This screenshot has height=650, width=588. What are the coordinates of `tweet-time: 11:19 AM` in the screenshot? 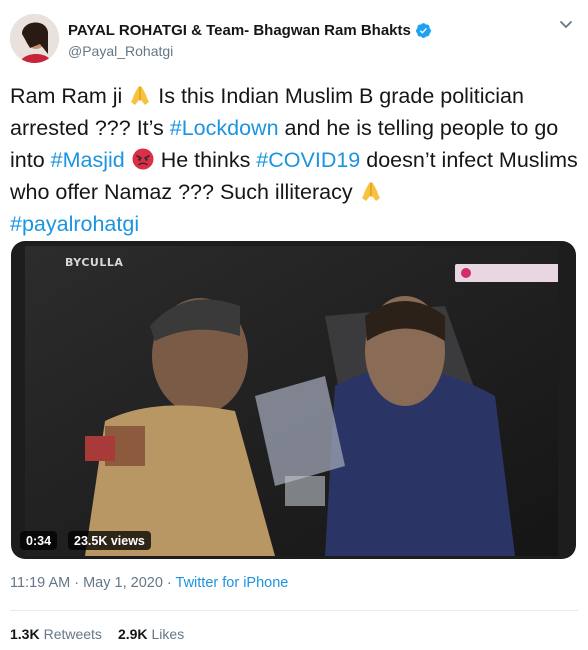 It's located at (40, 583).